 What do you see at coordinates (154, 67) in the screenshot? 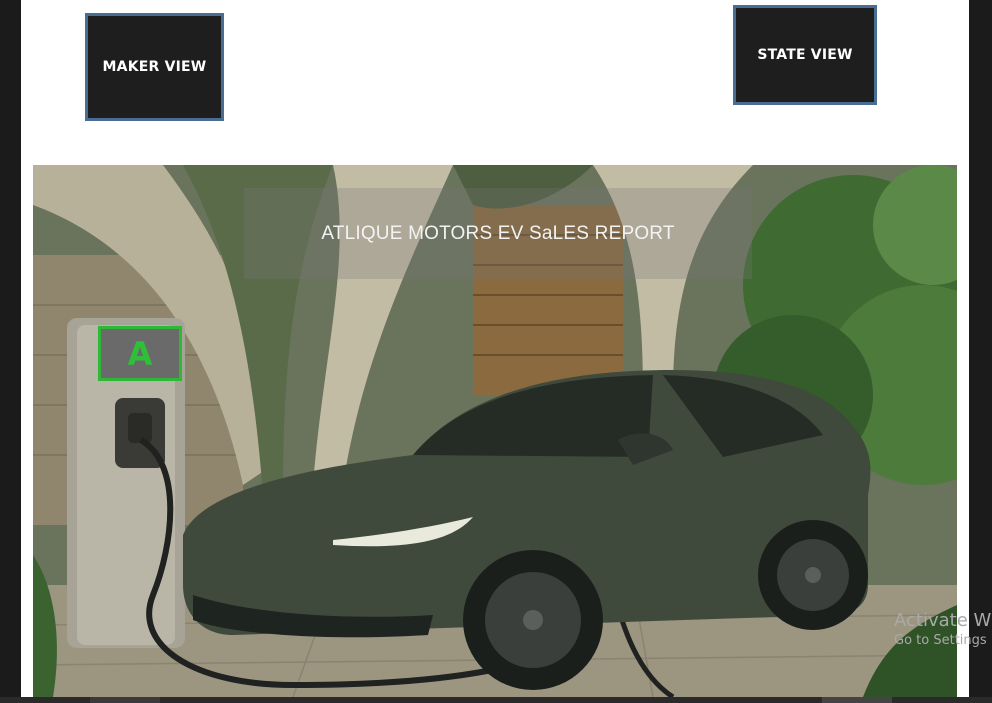
I see `maker-view-button: MAKER VIEW` at bounding box center [154, 67].